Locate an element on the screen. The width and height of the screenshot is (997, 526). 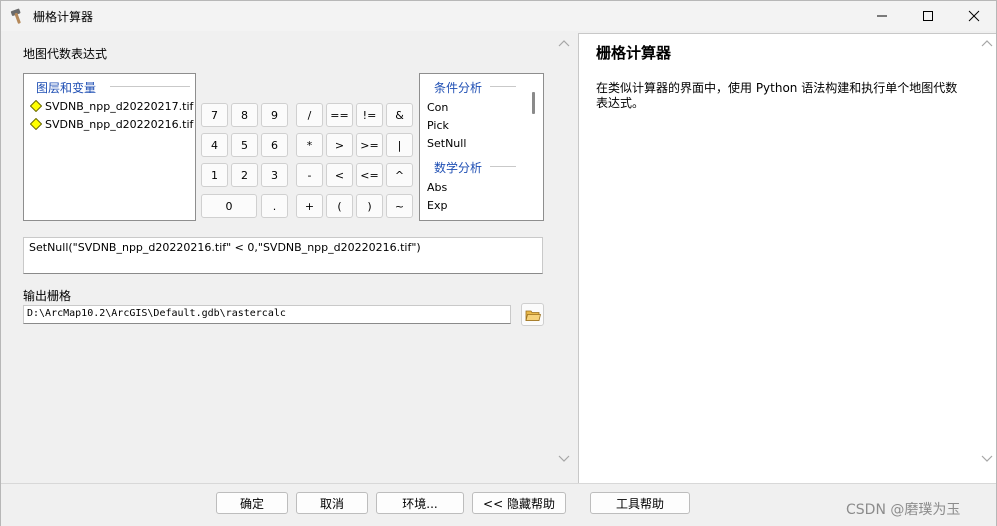
hammer-icon is located at coordinates (15, 16).